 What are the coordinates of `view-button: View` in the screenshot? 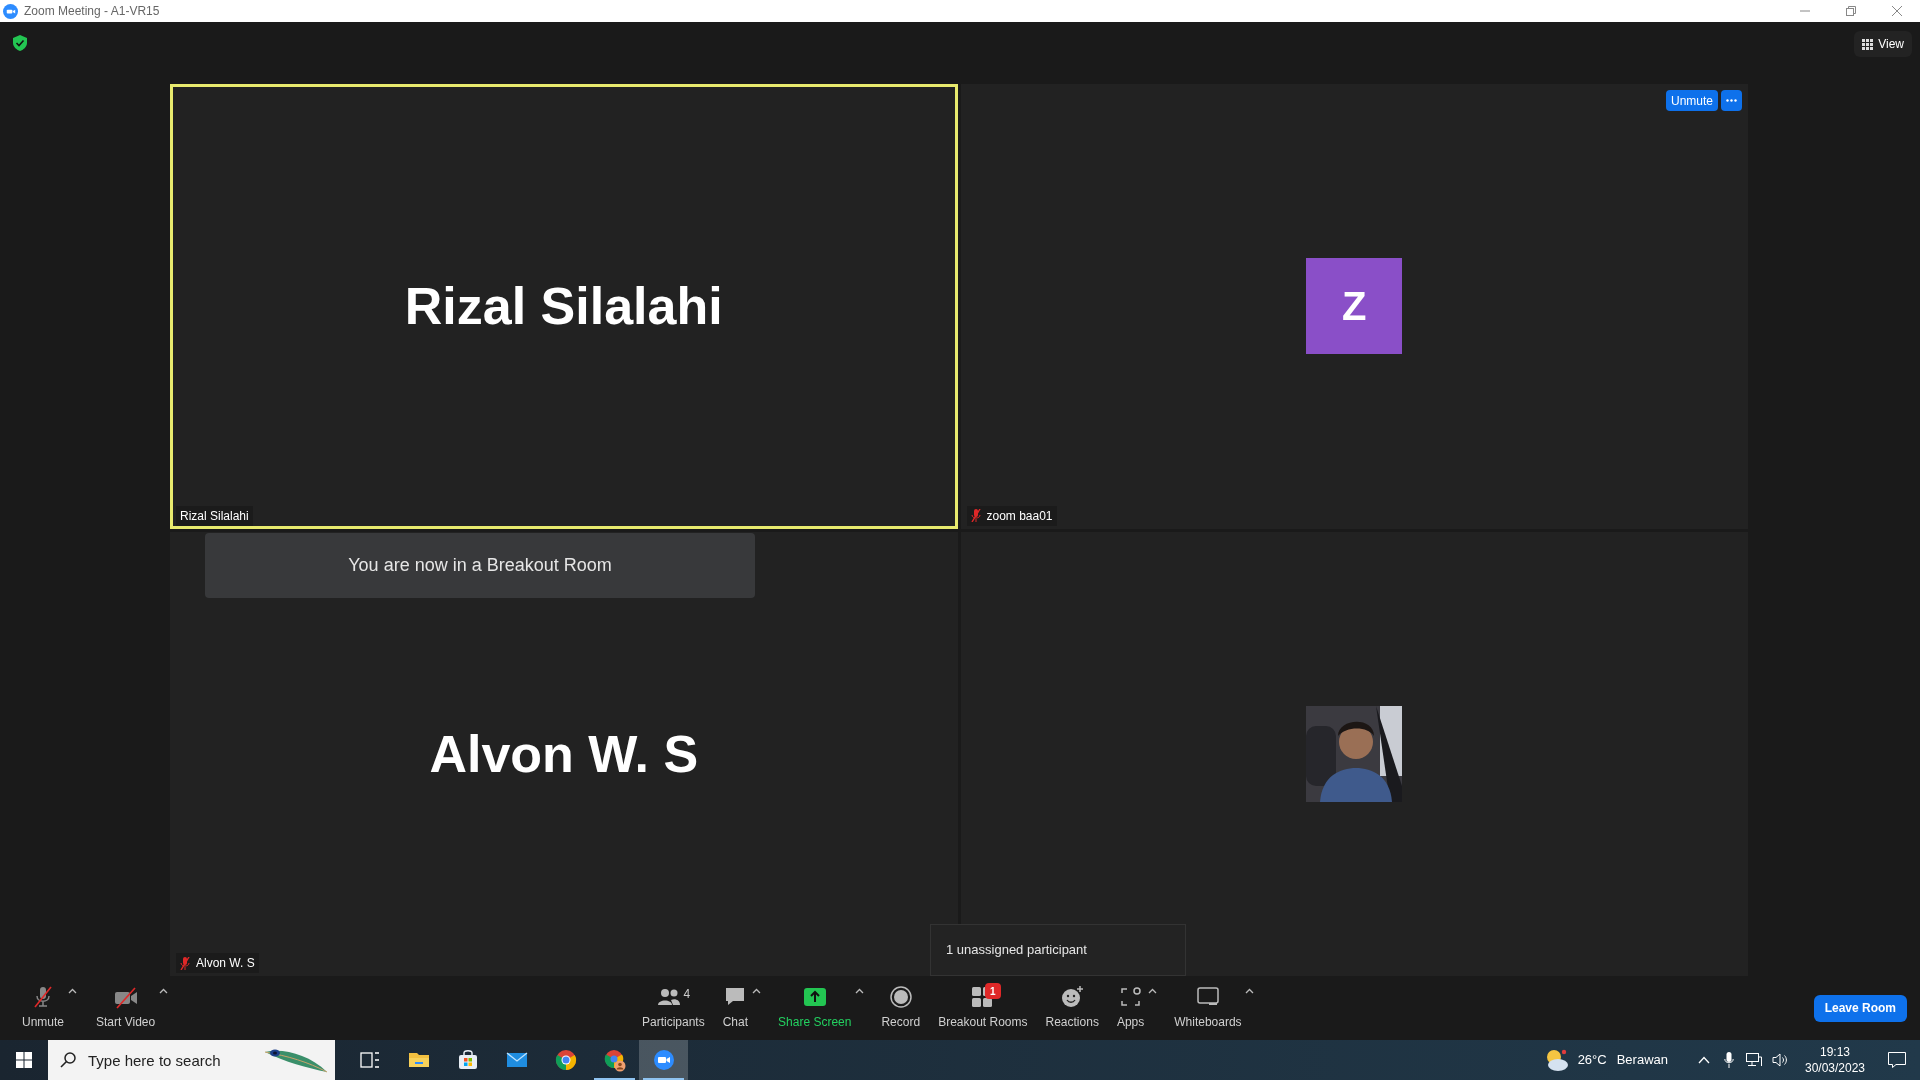 It's located at (1883, 44).